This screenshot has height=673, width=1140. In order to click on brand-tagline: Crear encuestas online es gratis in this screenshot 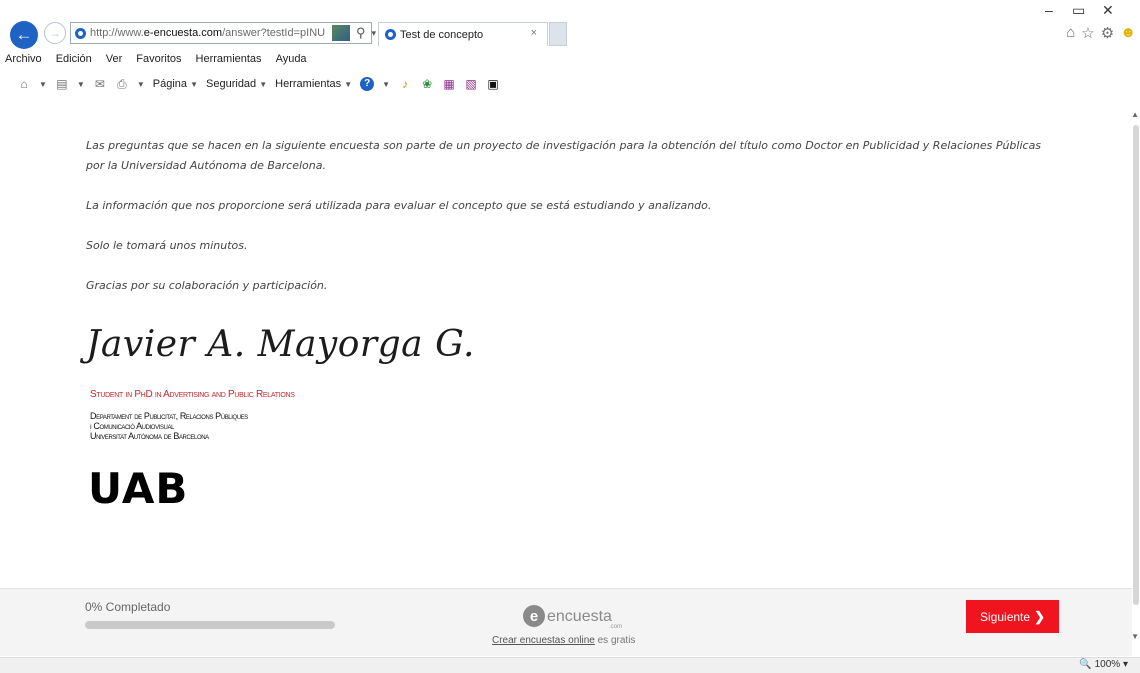, I will do `click(563, 640)`.